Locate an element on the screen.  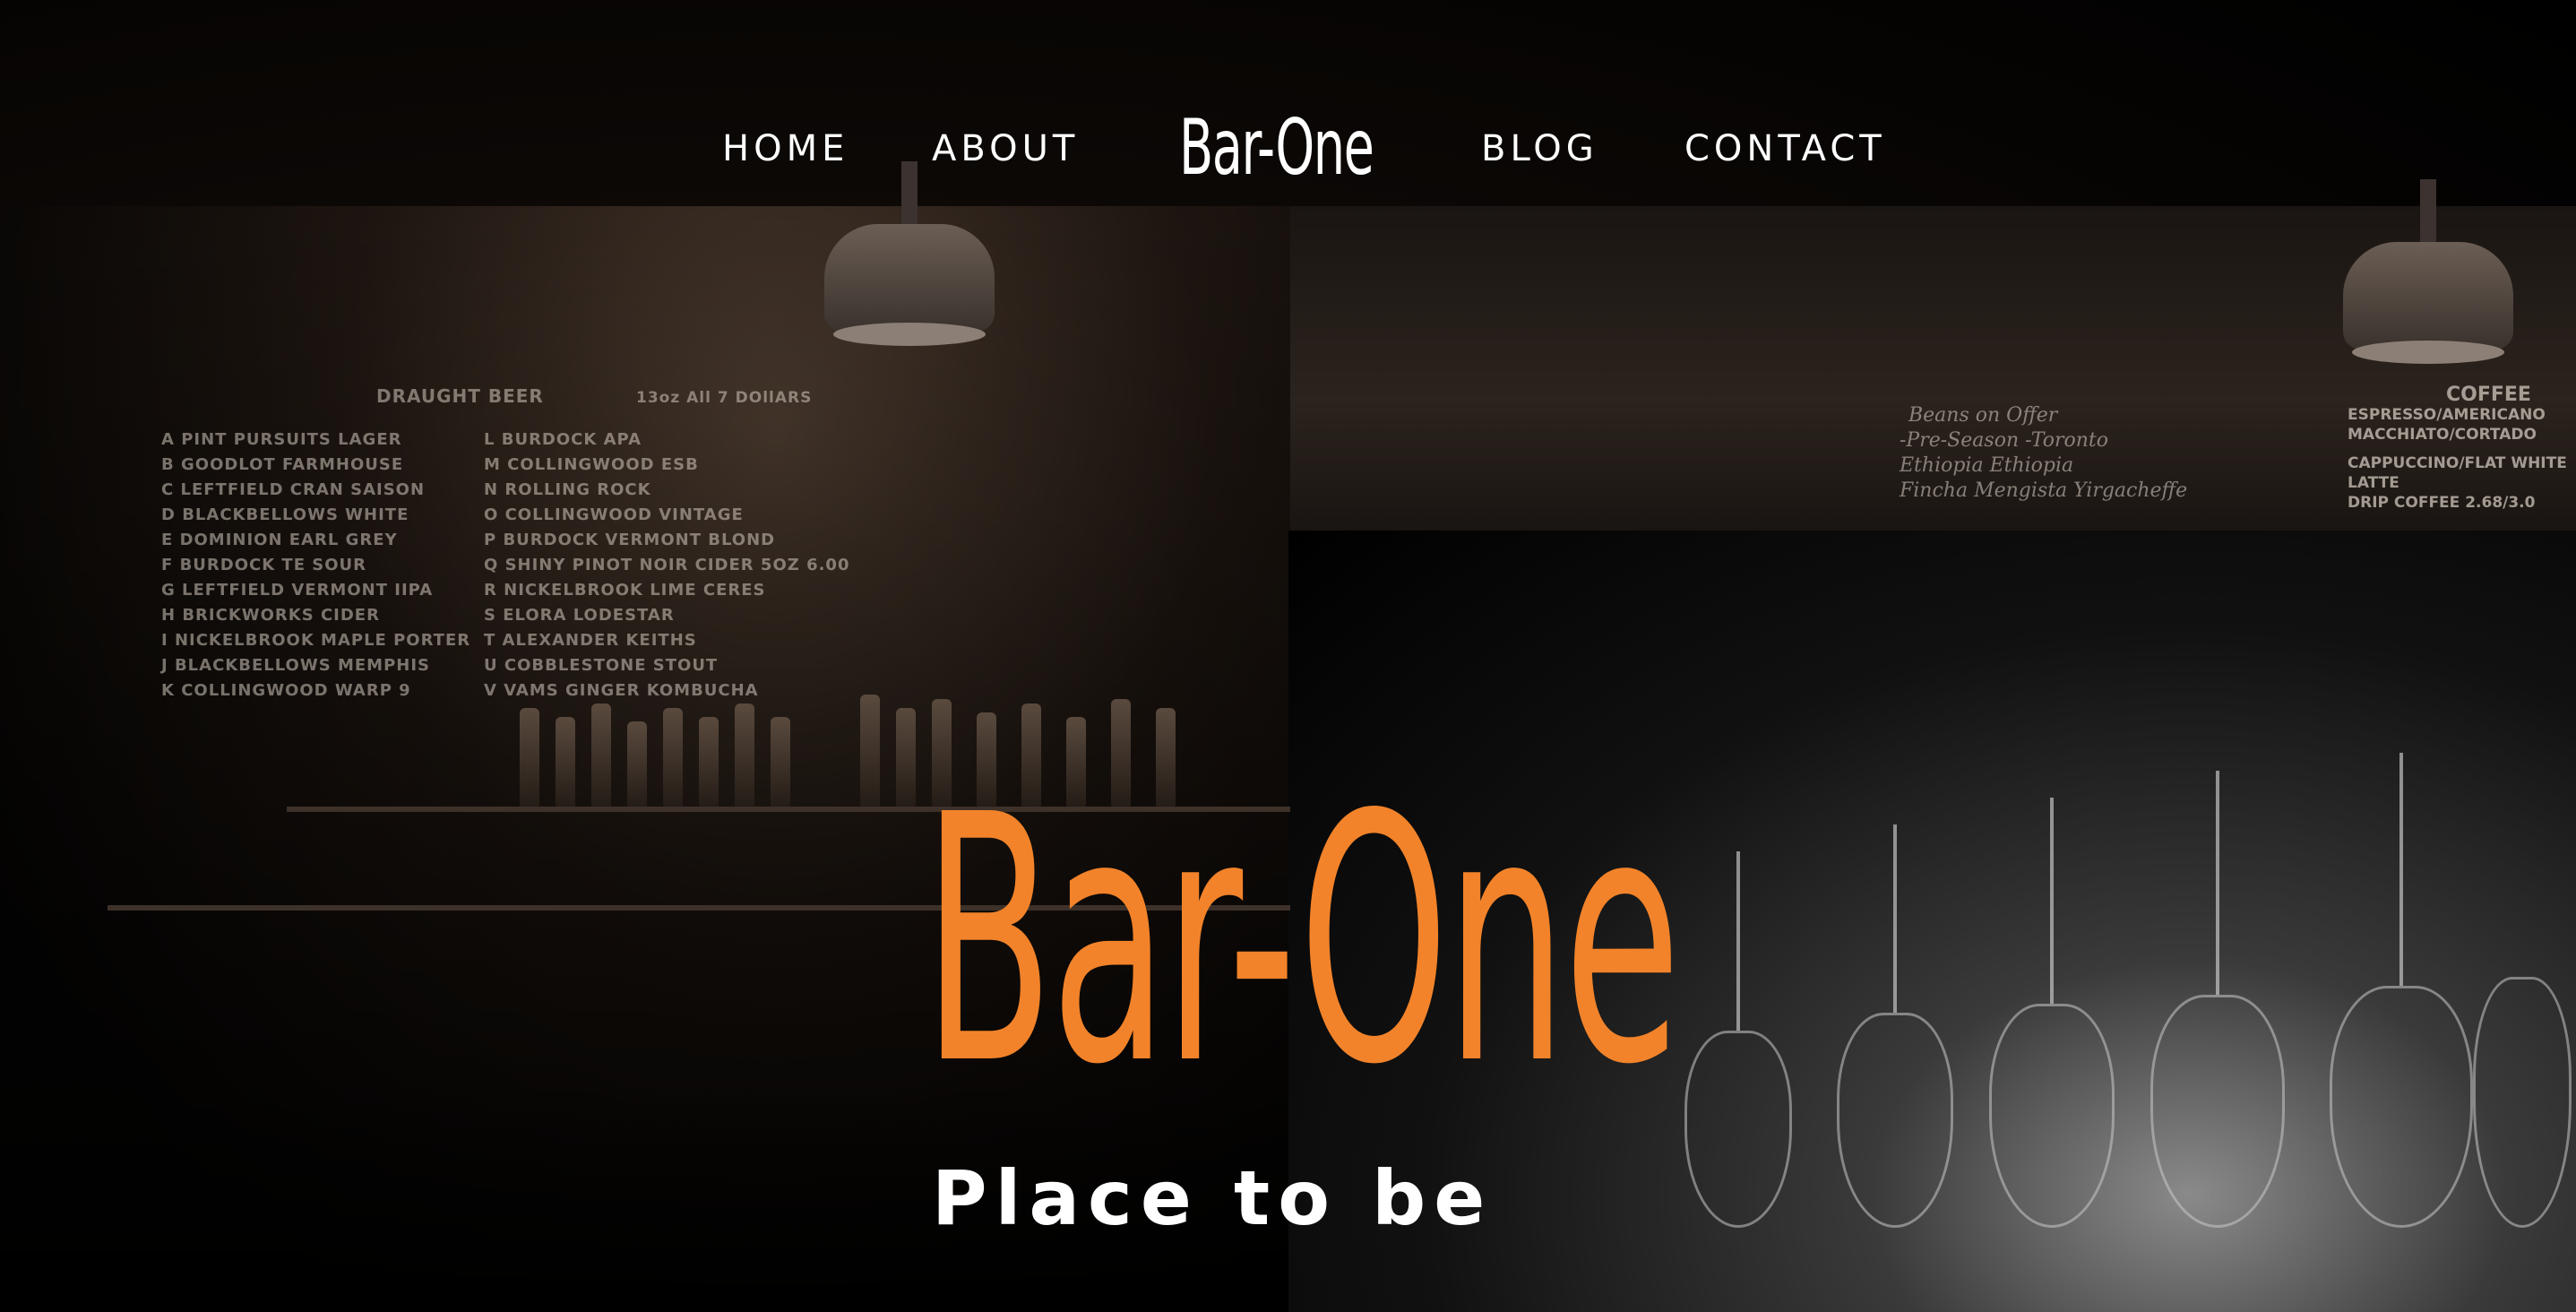
nav-contact-link: CONTACT is located at coordinates (1785, 148).